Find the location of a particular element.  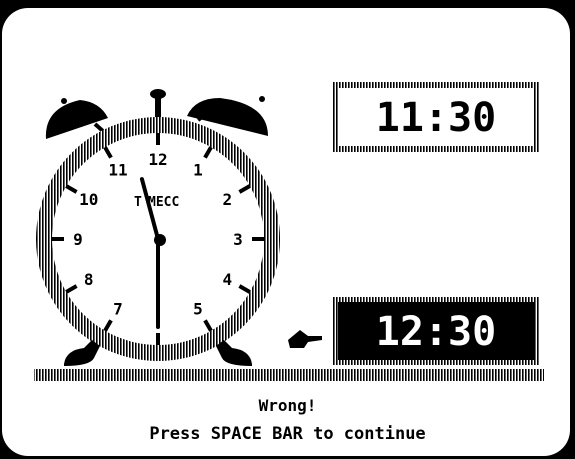

left-bell-knob is located at coordinates (64, 101).